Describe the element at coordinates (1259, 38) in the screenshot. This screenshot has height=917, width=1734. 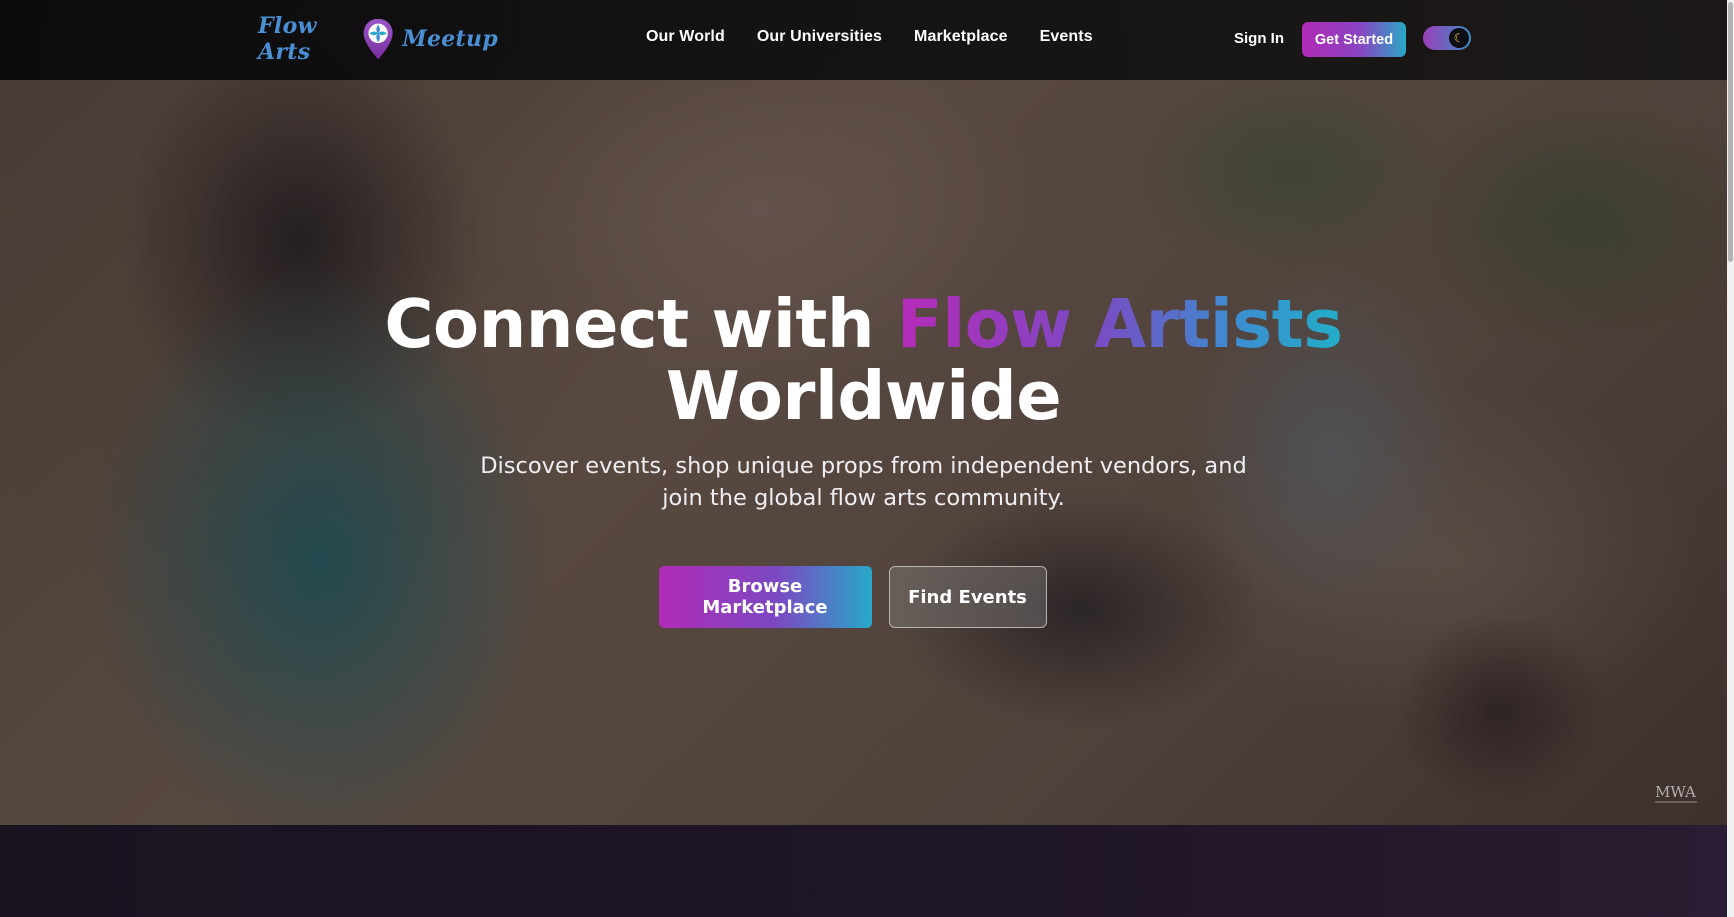
I see `sign-in-link: Sign In` at that location.